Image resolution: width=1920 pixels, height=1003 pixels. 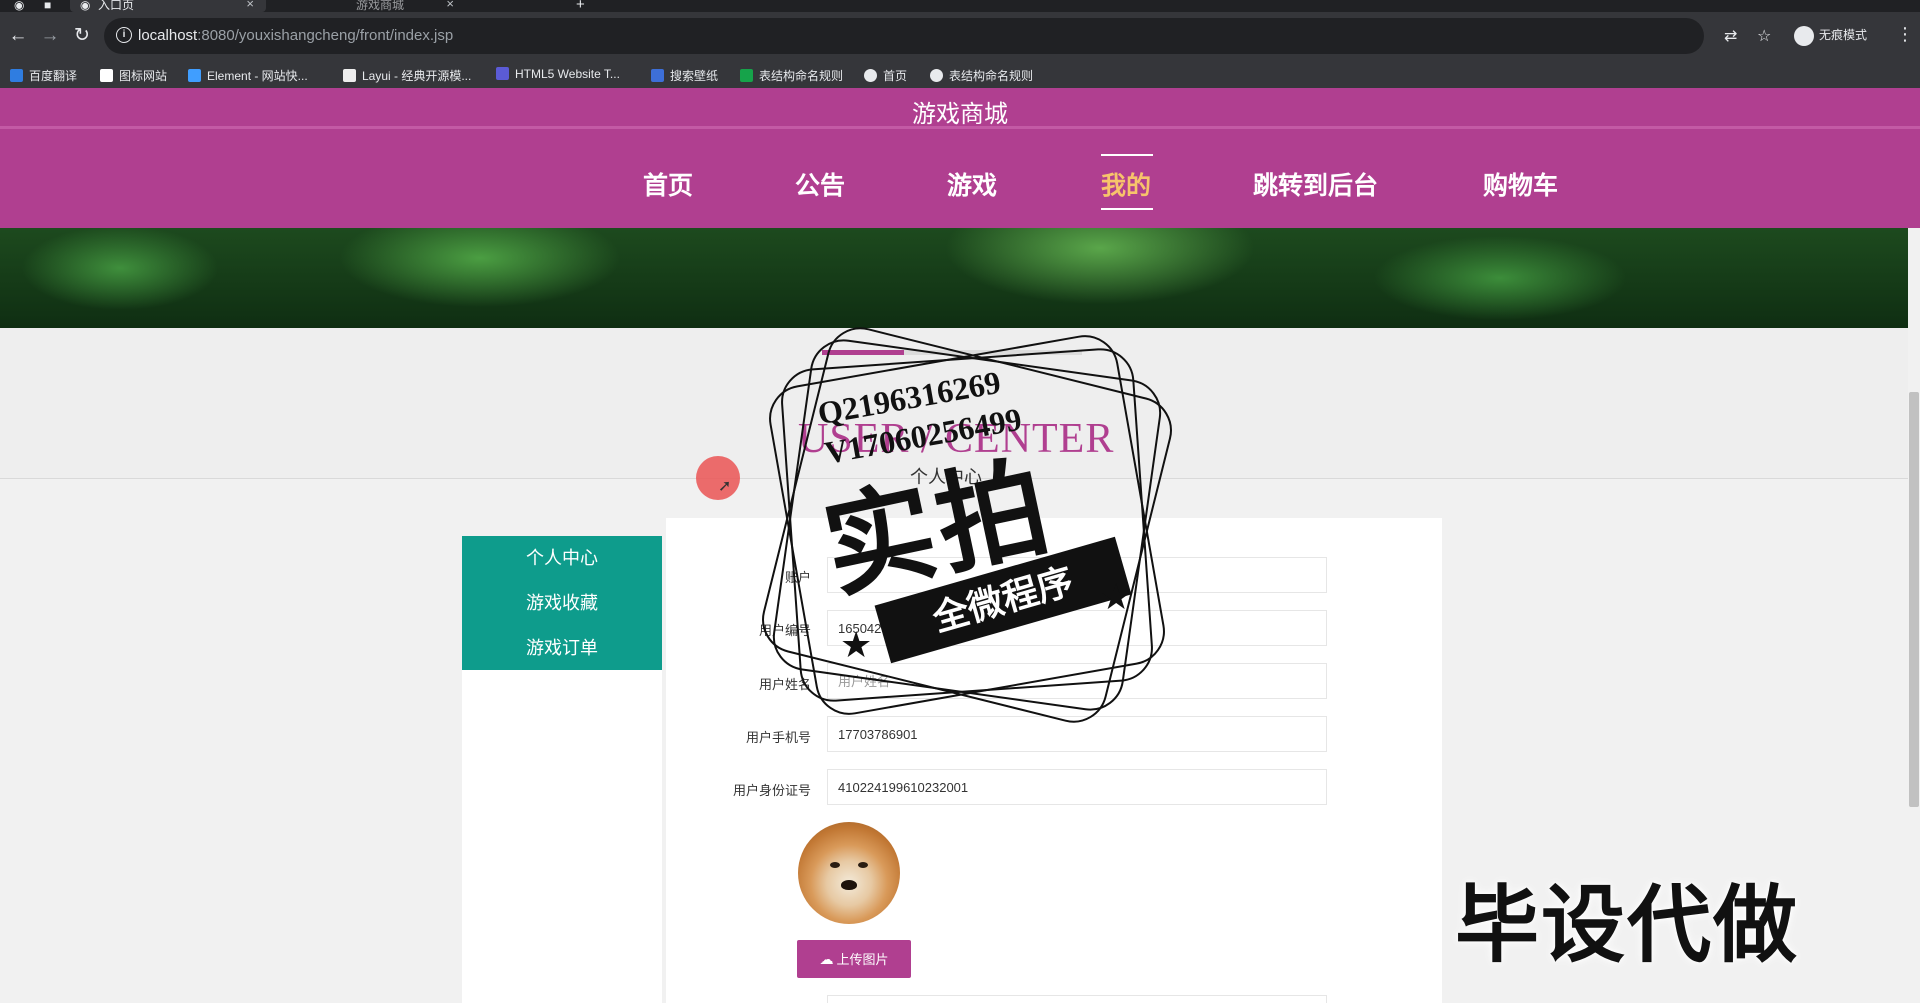 What do you see at coordinates (854, 959) in the screenshot?
I see `upload-image-button: ☁ 上传图片` at bounding box center [854, 959].